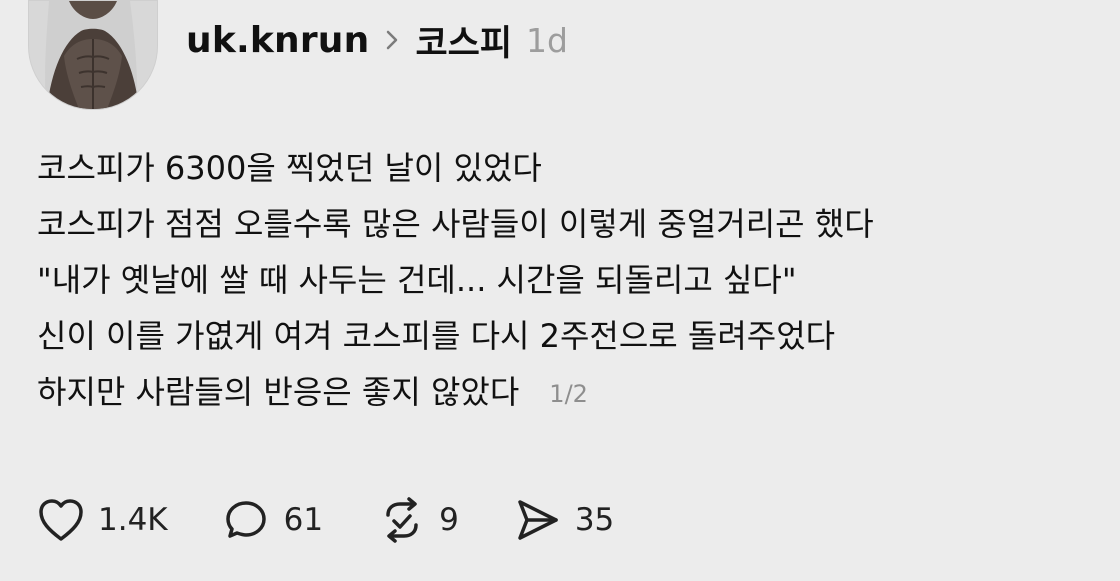  I want to click on comment-count: 61, so click(303, 520).